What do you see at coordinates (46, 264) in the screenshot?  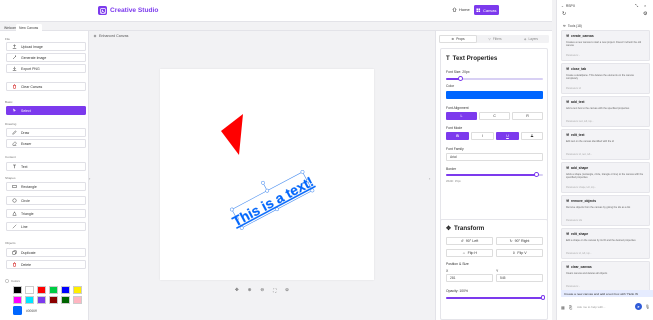 I see `delete-button: Delete` at bounding box center [46, 264].